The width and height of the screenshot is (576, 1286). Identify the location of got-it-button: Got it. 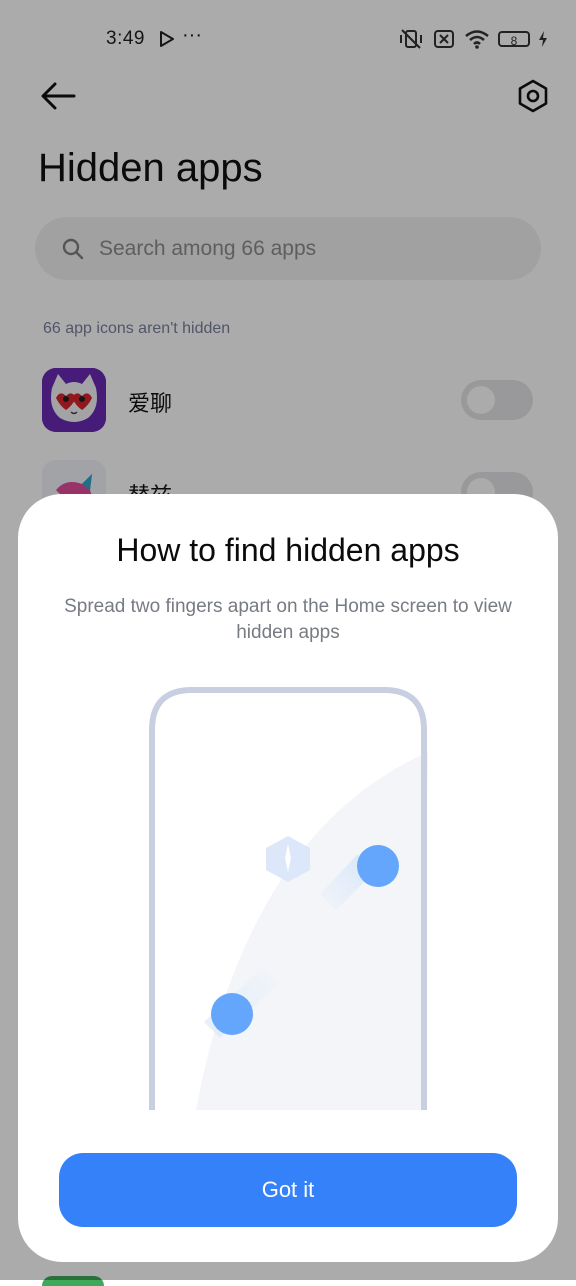
(288, 1190).